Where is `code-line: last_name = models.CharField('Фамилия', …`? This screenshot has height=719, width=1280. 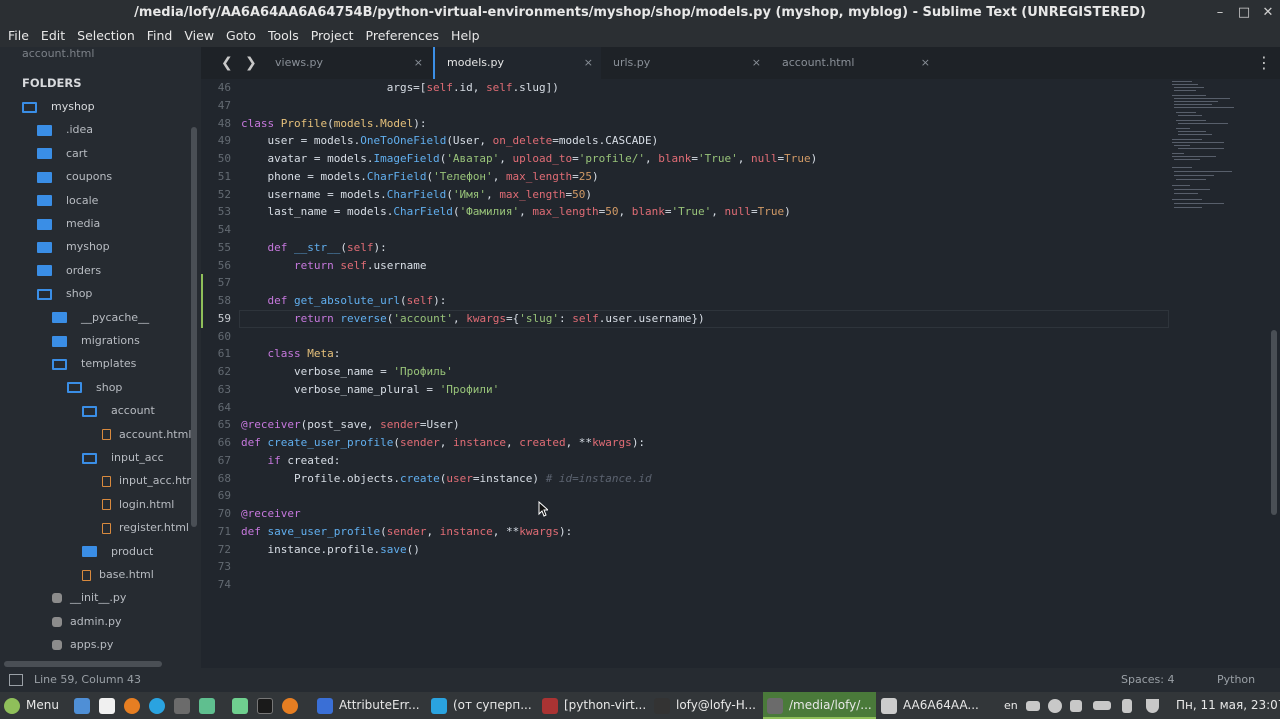
code-line: last_name = models.CharField('Фамилия', … is located at coordinates (515, 212).